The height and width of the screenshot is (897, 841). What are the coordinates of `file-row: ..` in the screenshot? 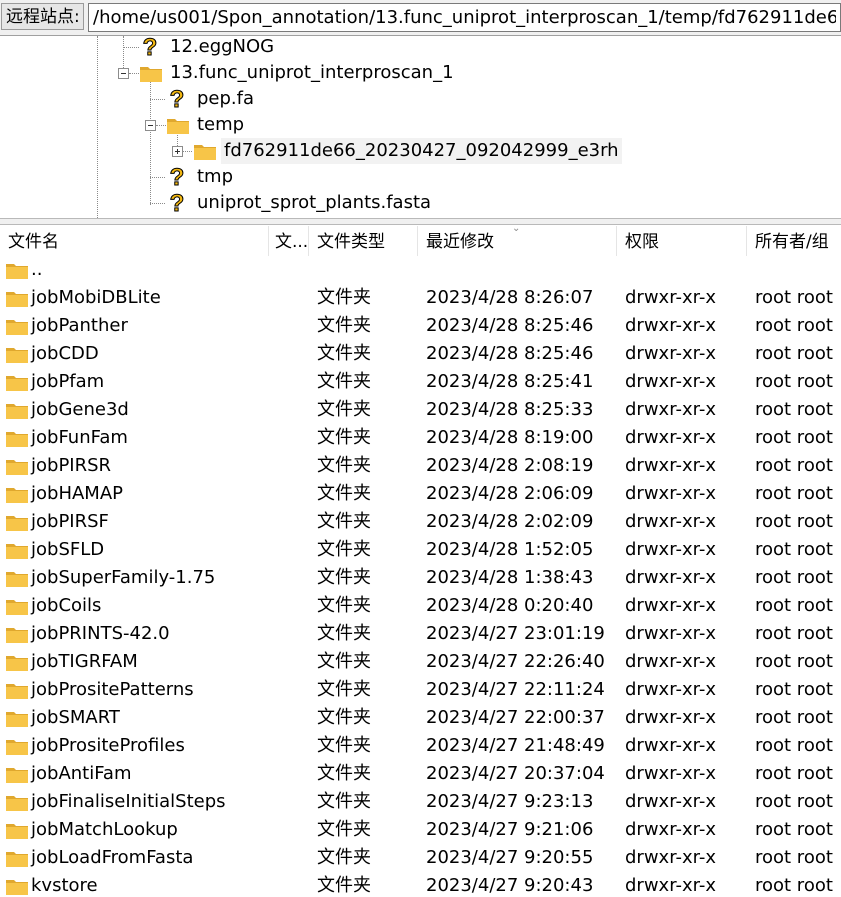 It's located at (420, 270).